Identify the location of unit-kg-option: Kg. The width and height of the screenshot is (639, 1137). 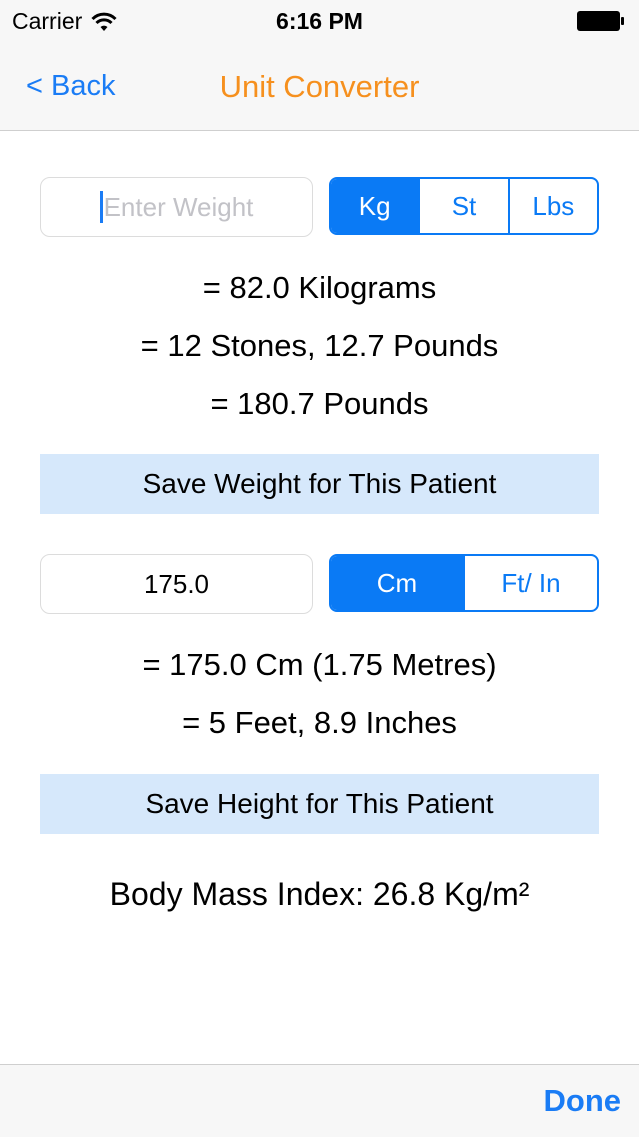
(375, 206).